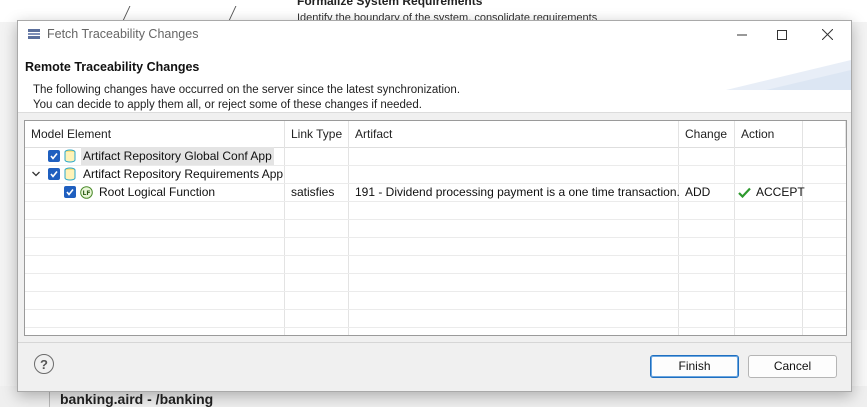 Image resolution: width=867 pixels, height=407 pixels. Describe the element at coordinates (435, 156) in the screenshot. I see `table-row: Artifact Repository Global Conf App` at that location.